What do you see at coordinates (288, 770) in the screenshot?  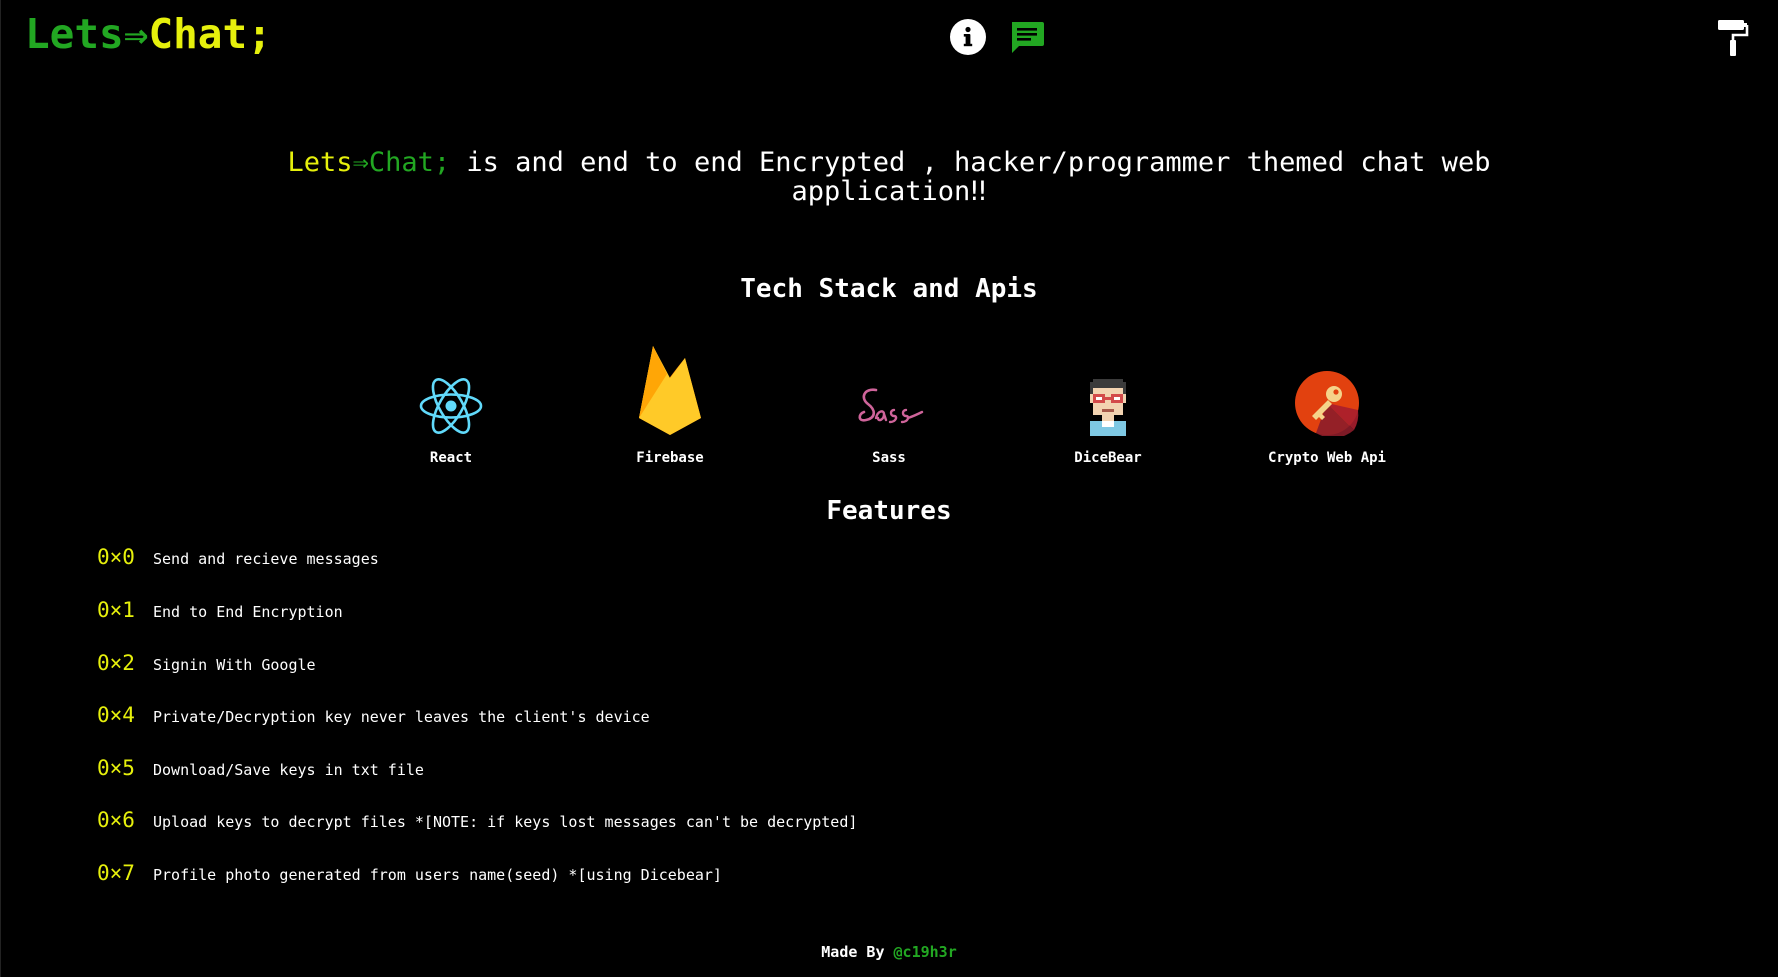 I see `feature-text: Download/Save keys in txt file` at bounding box center [288, 770].